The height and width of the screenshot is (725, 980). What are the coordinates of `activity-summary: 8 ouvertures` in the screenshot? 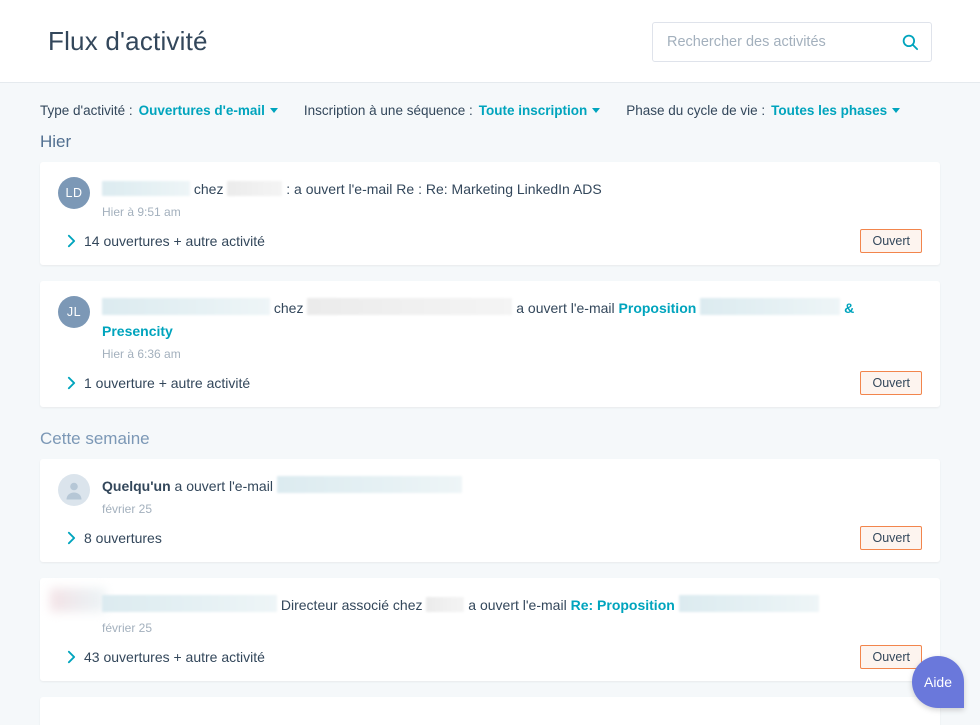 It's located at (472, 538).